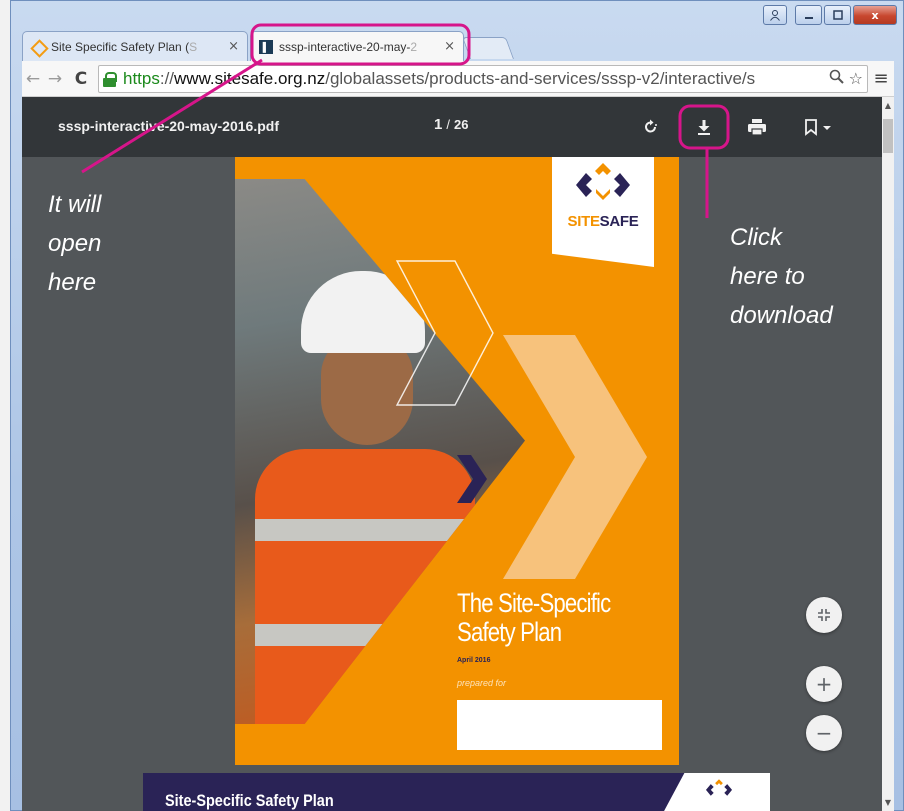 Image resolution: width=904 pixels, height=811 pixels. Describe the element at coordinates (781, 276) in the screenshot. I see `annotation-click-download: Click here to download` at that location.